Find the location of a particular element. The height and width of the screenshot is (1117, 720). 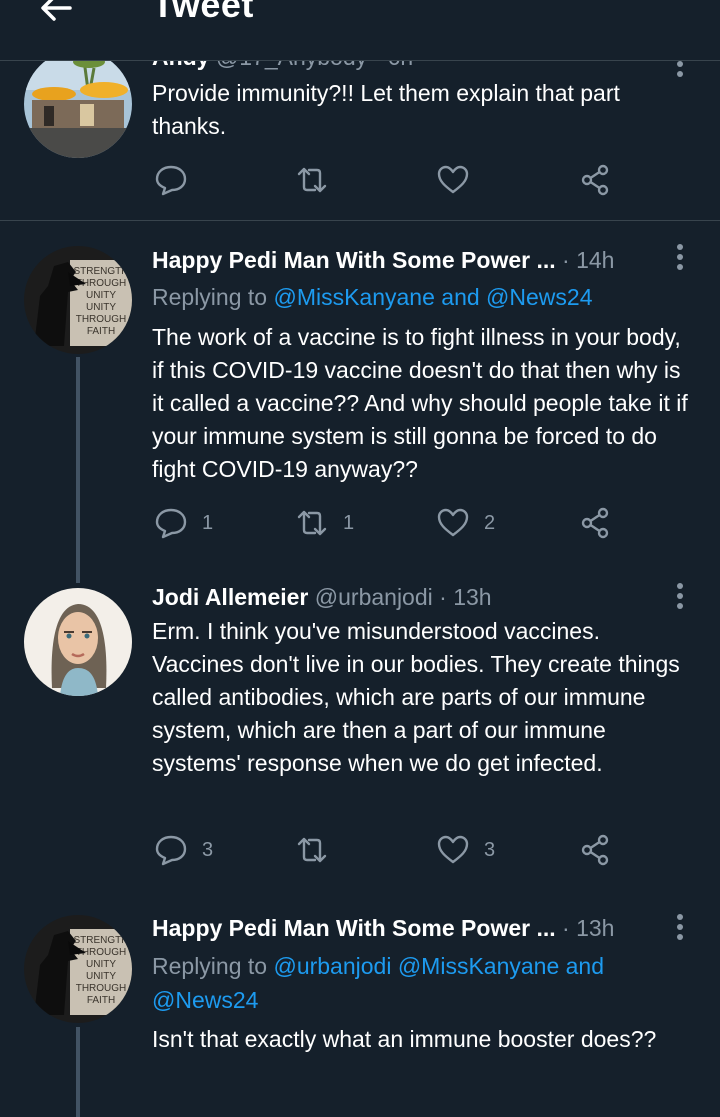

tweet-header: Happy Pedi Man With Some Power ... · 14h is located at coordinates (383, 260).